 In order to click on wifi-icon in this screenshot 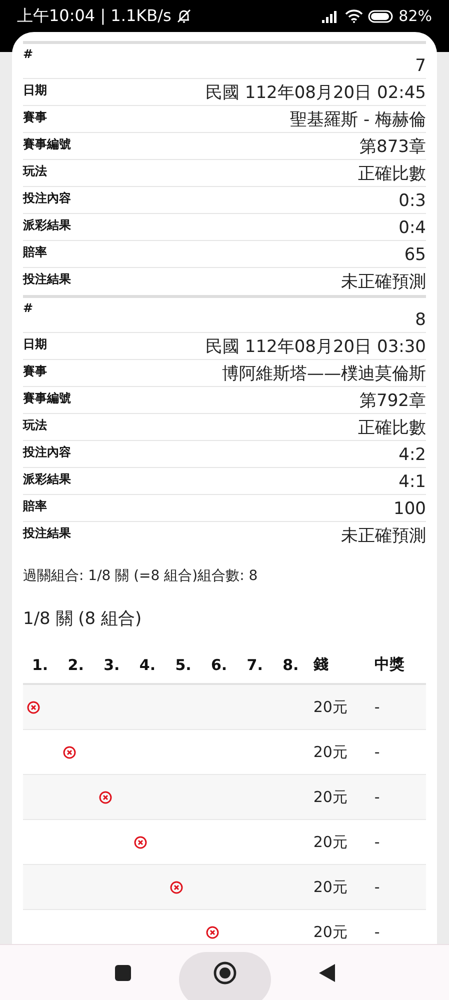, I will do `click(353, 16)`.